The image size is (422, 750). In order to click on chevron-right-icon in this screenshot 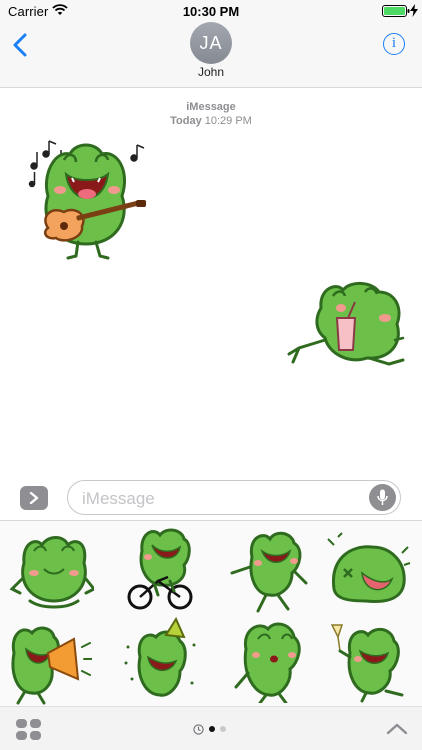, I will do `click(34, 498)`.